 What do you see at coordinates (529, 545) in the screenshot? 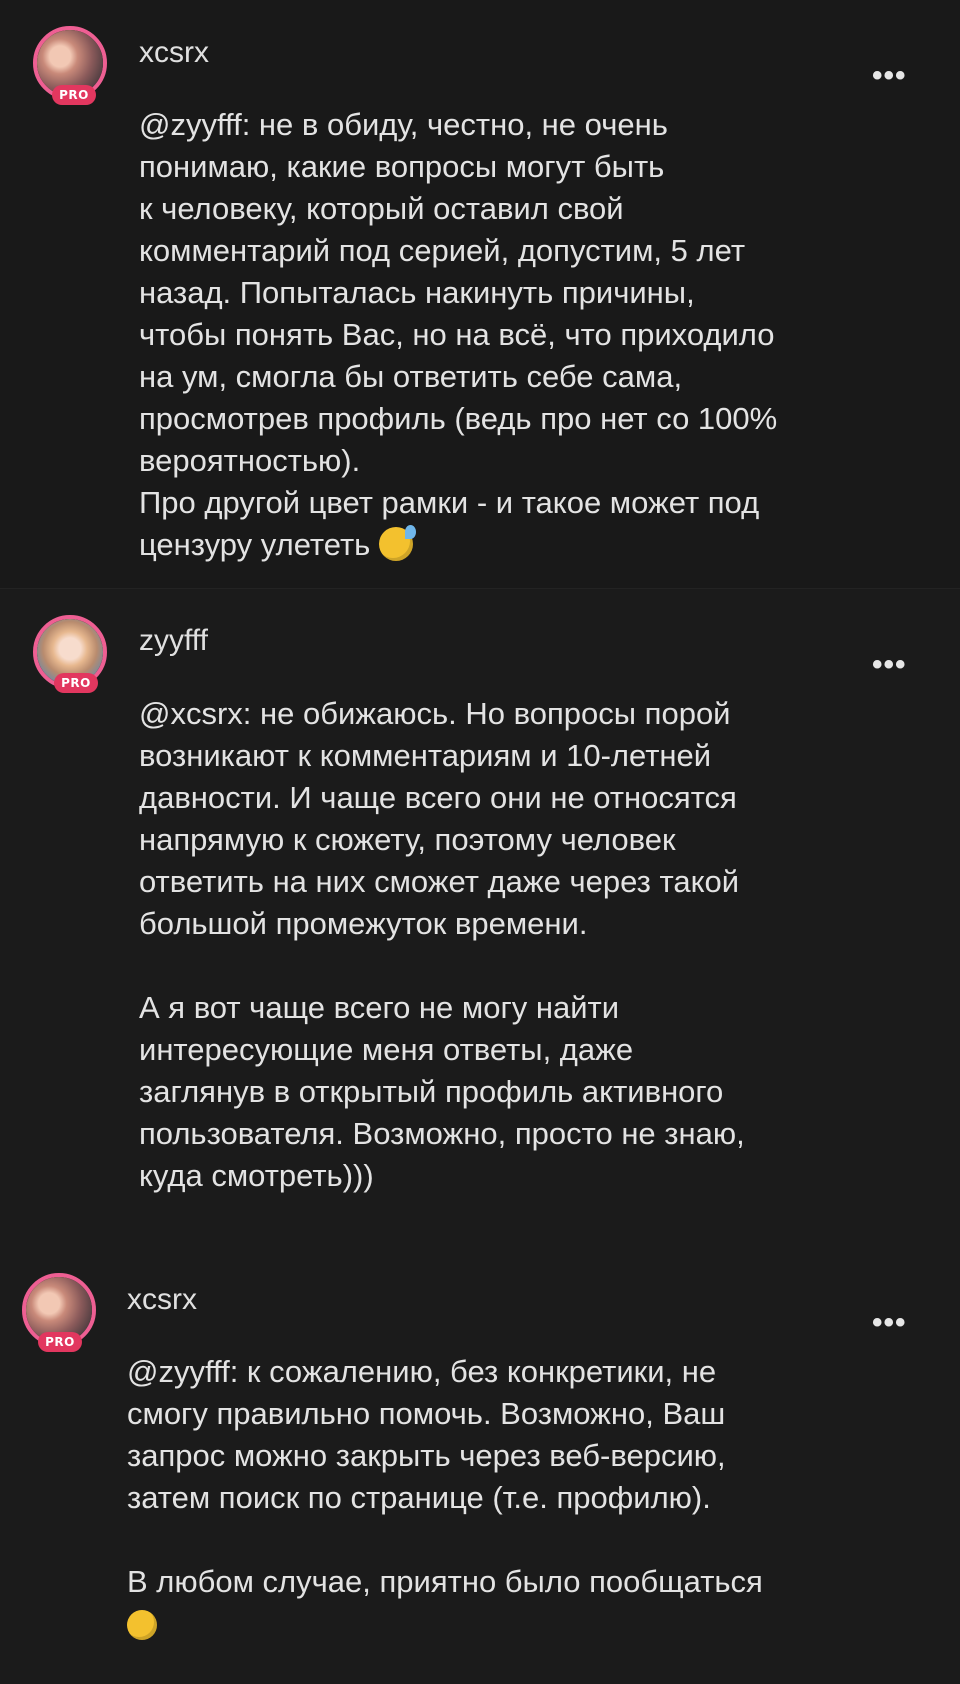
I see `comment-line: цензуру улететь` at bounding box center [529, 545].